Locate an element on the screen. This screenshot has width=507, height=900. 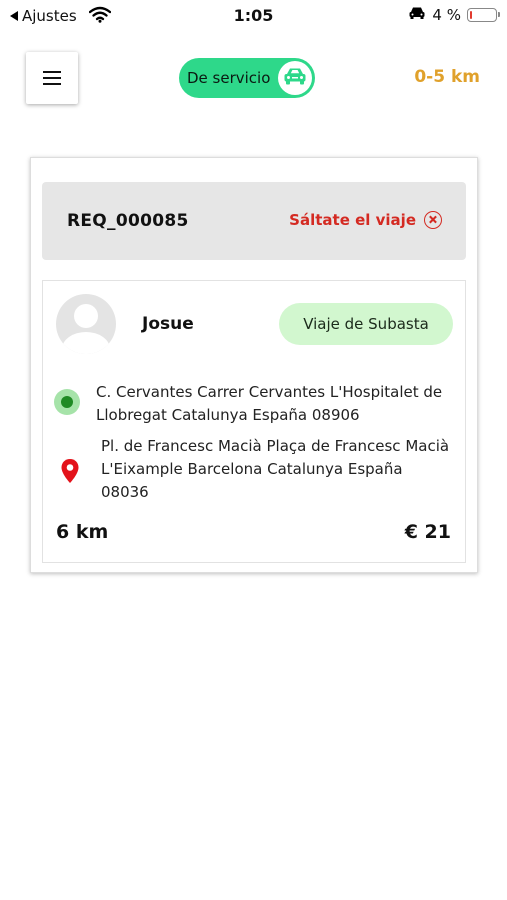
close-circle-icon is located at coordinates (433, 220).